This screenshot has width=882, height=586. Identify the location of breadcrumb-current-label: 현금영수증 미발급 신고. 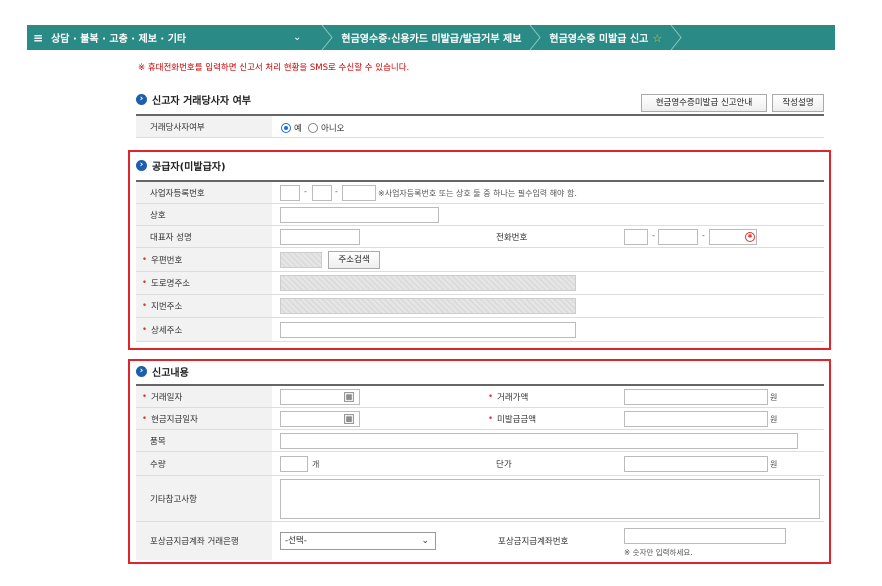
(599, 39).